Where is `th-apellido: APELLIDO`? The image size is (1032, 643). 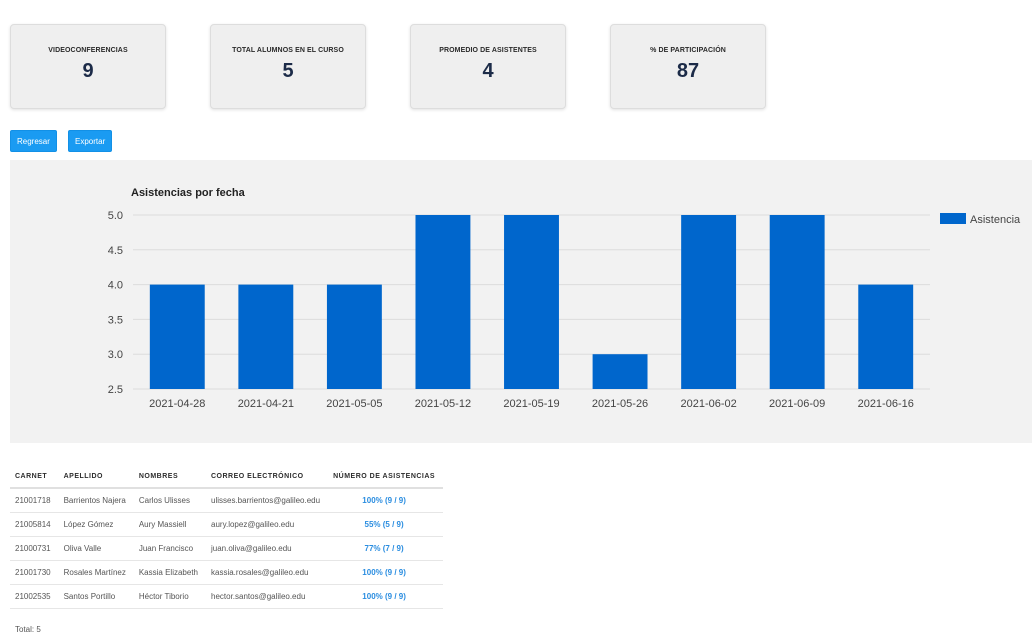 th-apellido: APELLIDO is located at coordinates (96, 477).